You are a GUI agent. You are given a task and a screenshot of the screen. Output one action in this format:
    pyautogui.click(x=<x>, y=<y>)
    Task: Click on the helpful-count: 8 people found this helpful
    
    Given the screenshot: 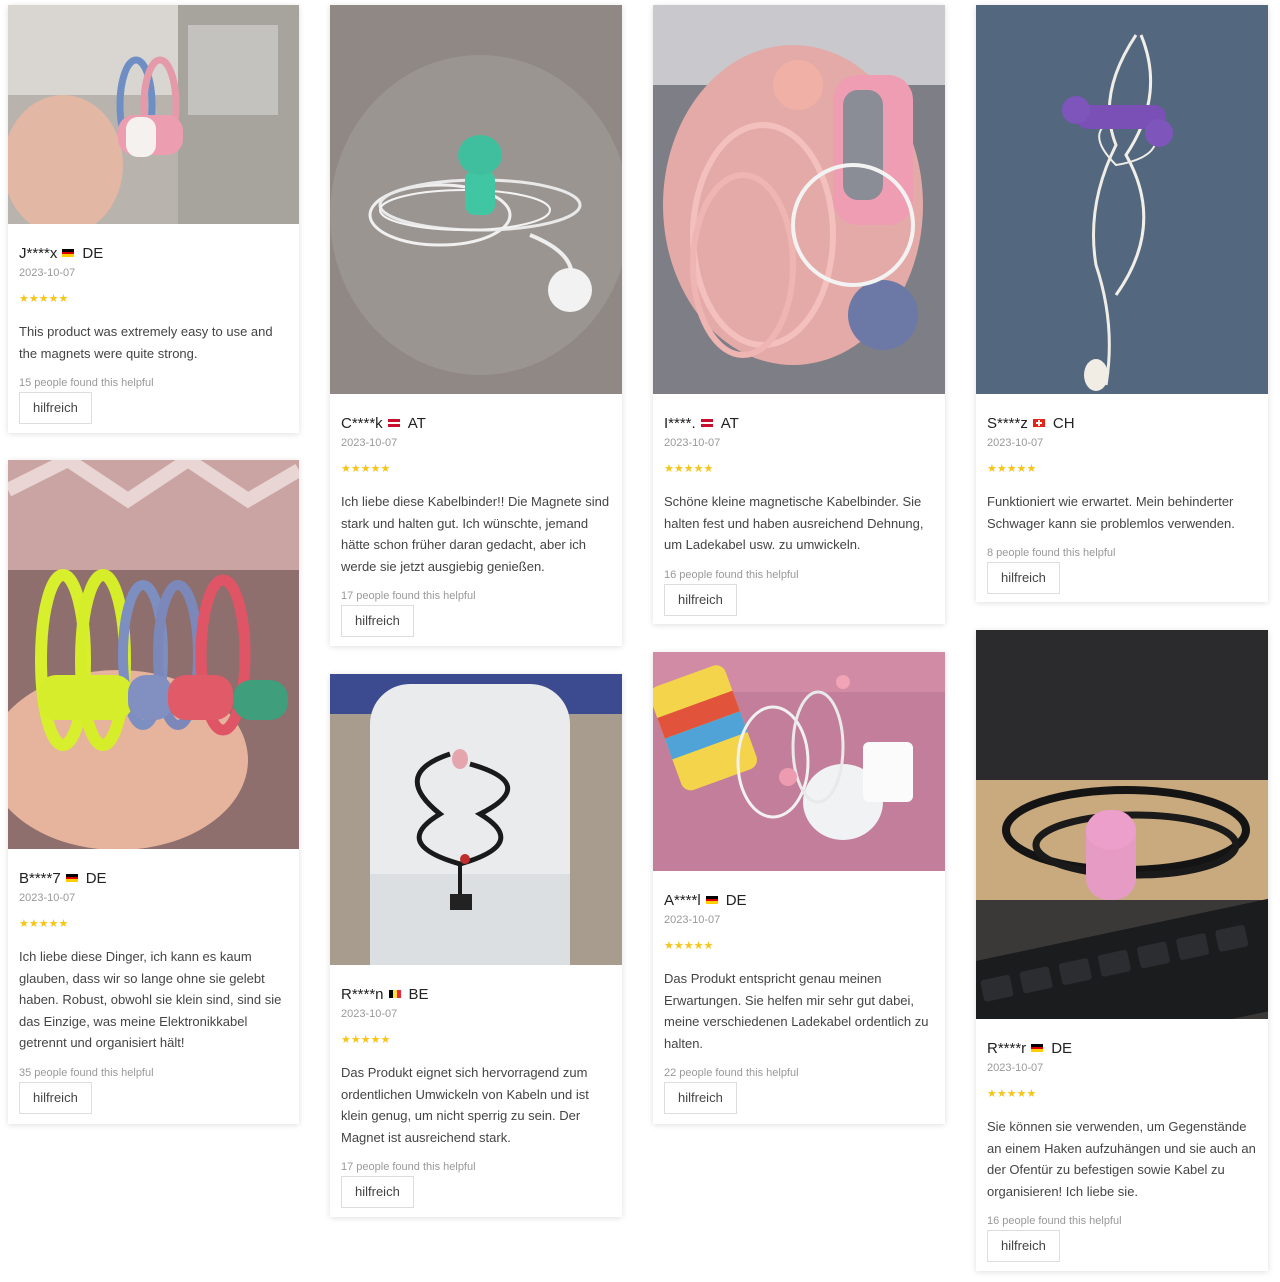 What is the action you would take?
    pyautogui.click(x=1051, y=553)
    